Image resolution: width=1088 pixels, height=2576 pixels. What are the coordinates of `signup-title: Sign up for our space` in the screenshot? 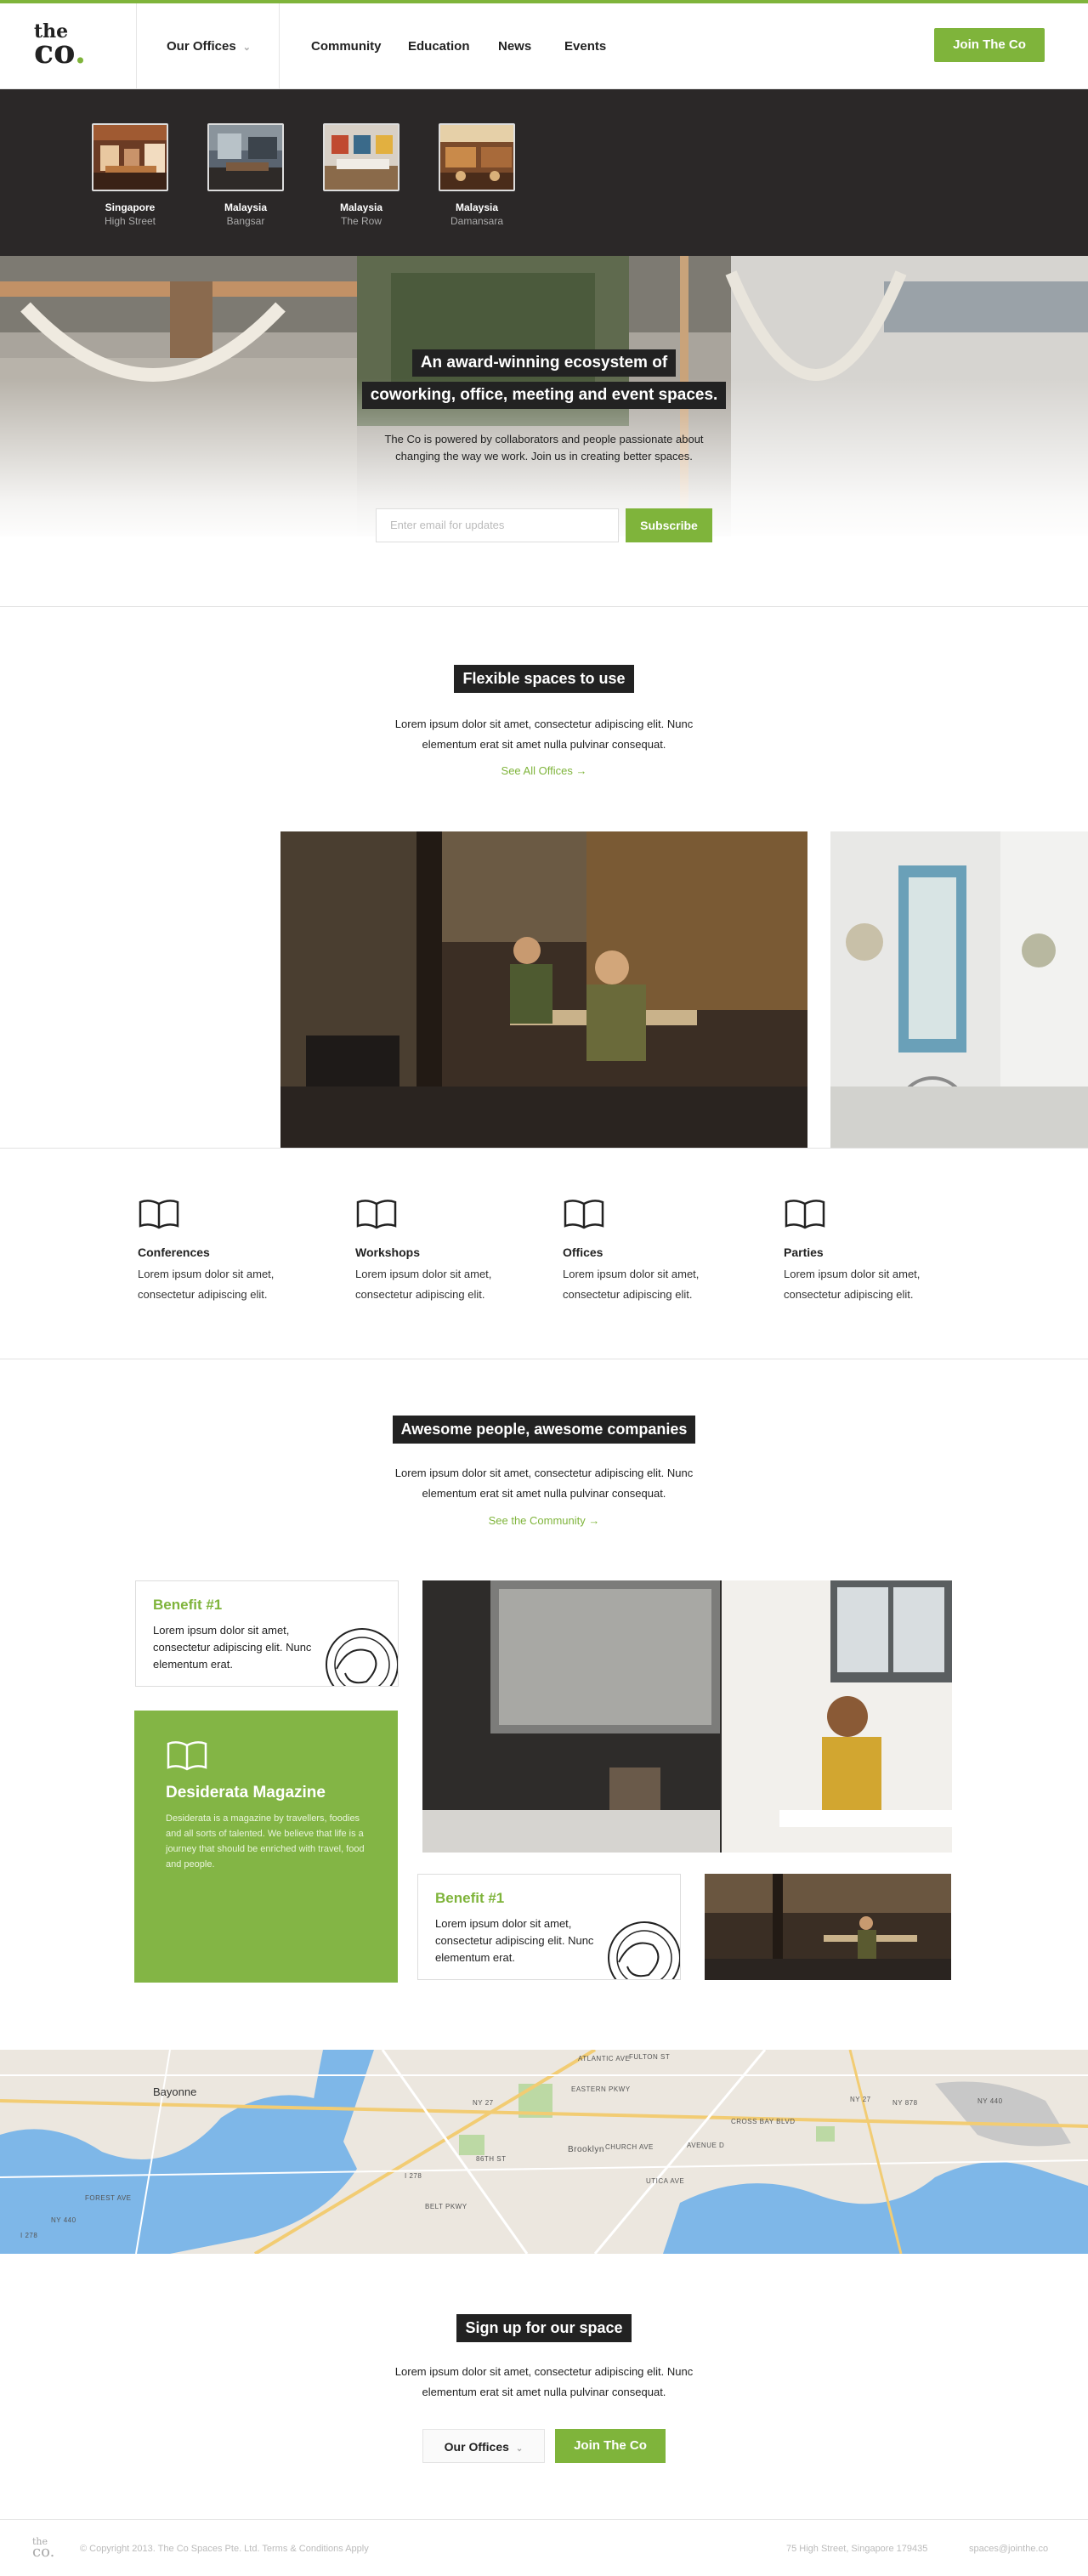 It's located at (544, 2328).